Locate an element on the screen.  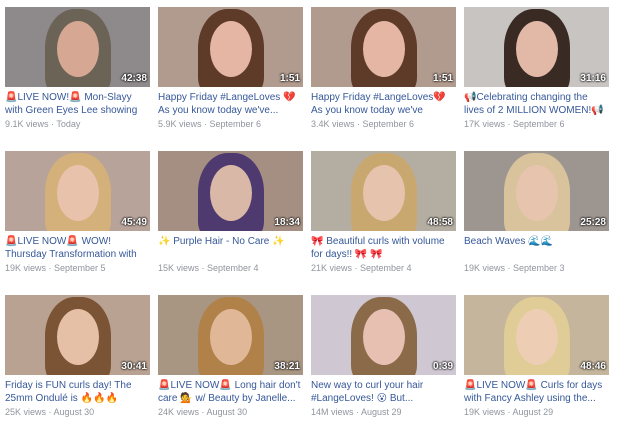
video-thumbnail: 38:21 is located at coordinates (230, 335).